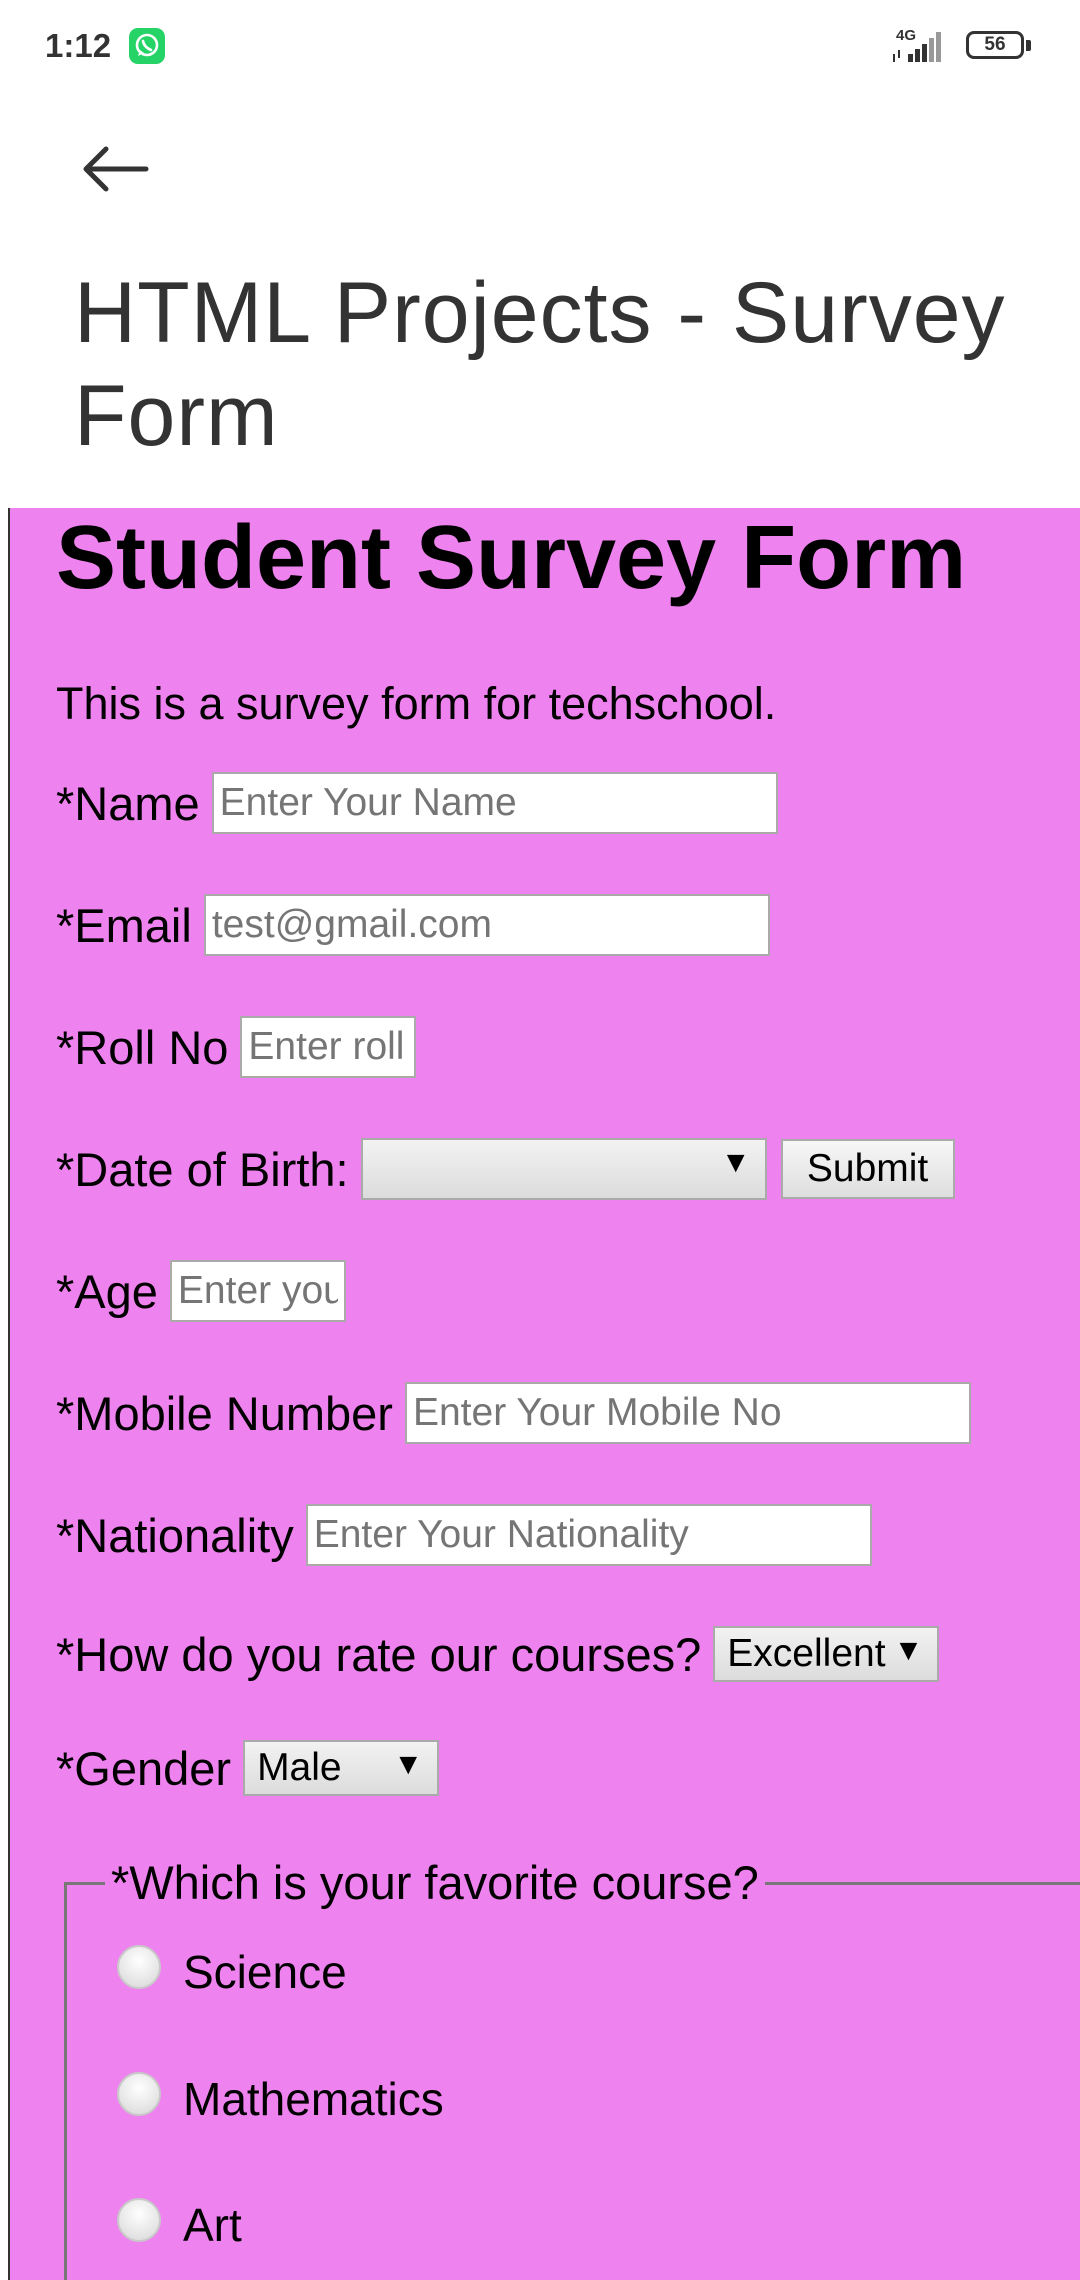  Describe the element at coordinates (144, 1768) in the screenshot. I see `gender-label: *Gender` at that location.